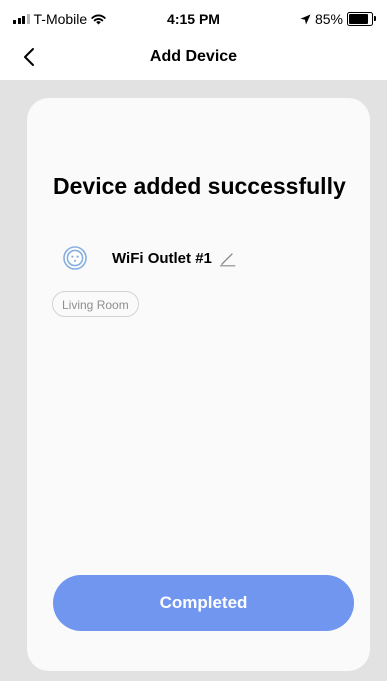  Describe the element at coordinates (305, 19) in the screenshot. I see `location-arrow-icon` at that location.